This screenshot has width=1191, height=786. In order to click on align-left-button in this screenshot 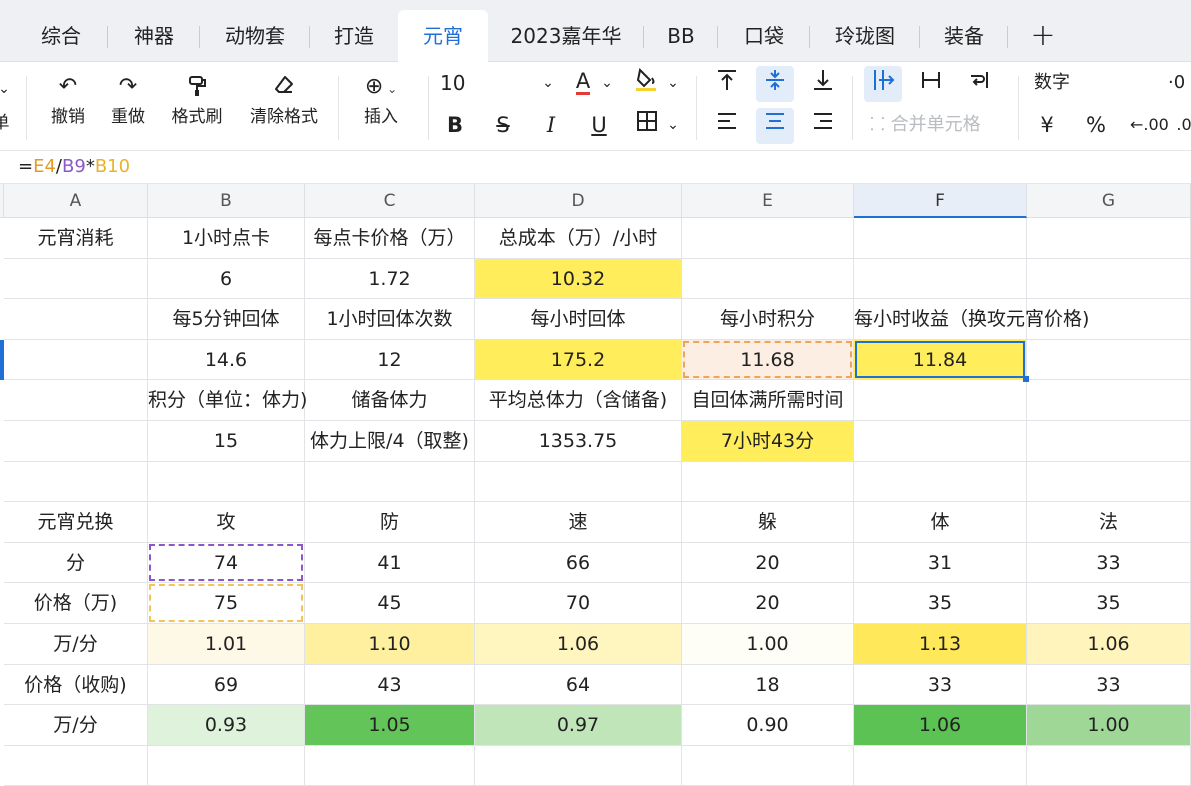, I will do `click(727, 125)`.